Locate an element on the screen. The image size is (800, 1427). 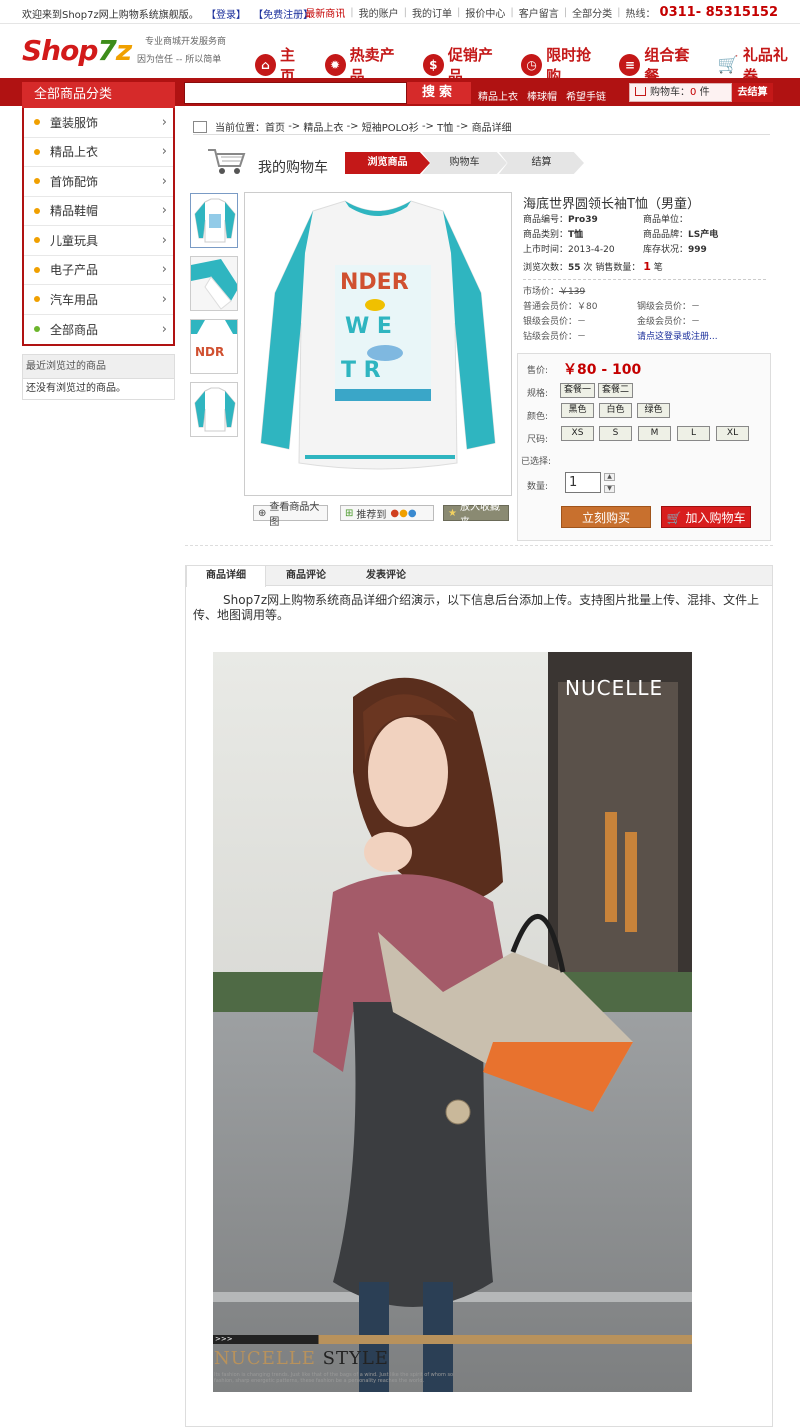
cart-icon is located at coordinates (640, 91).